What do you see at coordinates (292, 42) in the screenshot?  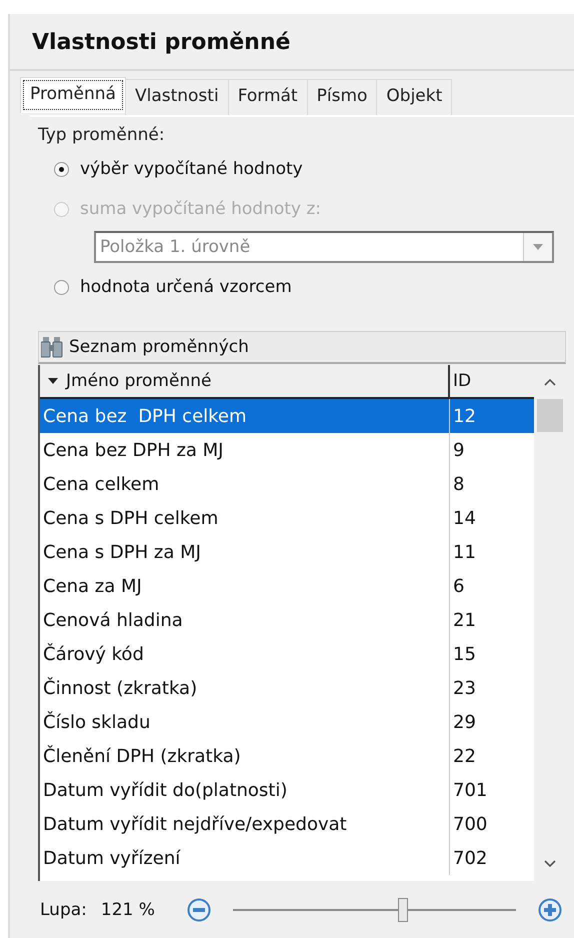 I see `window-title: Vlastnosti proměnné` at bounding box center [292, 42].